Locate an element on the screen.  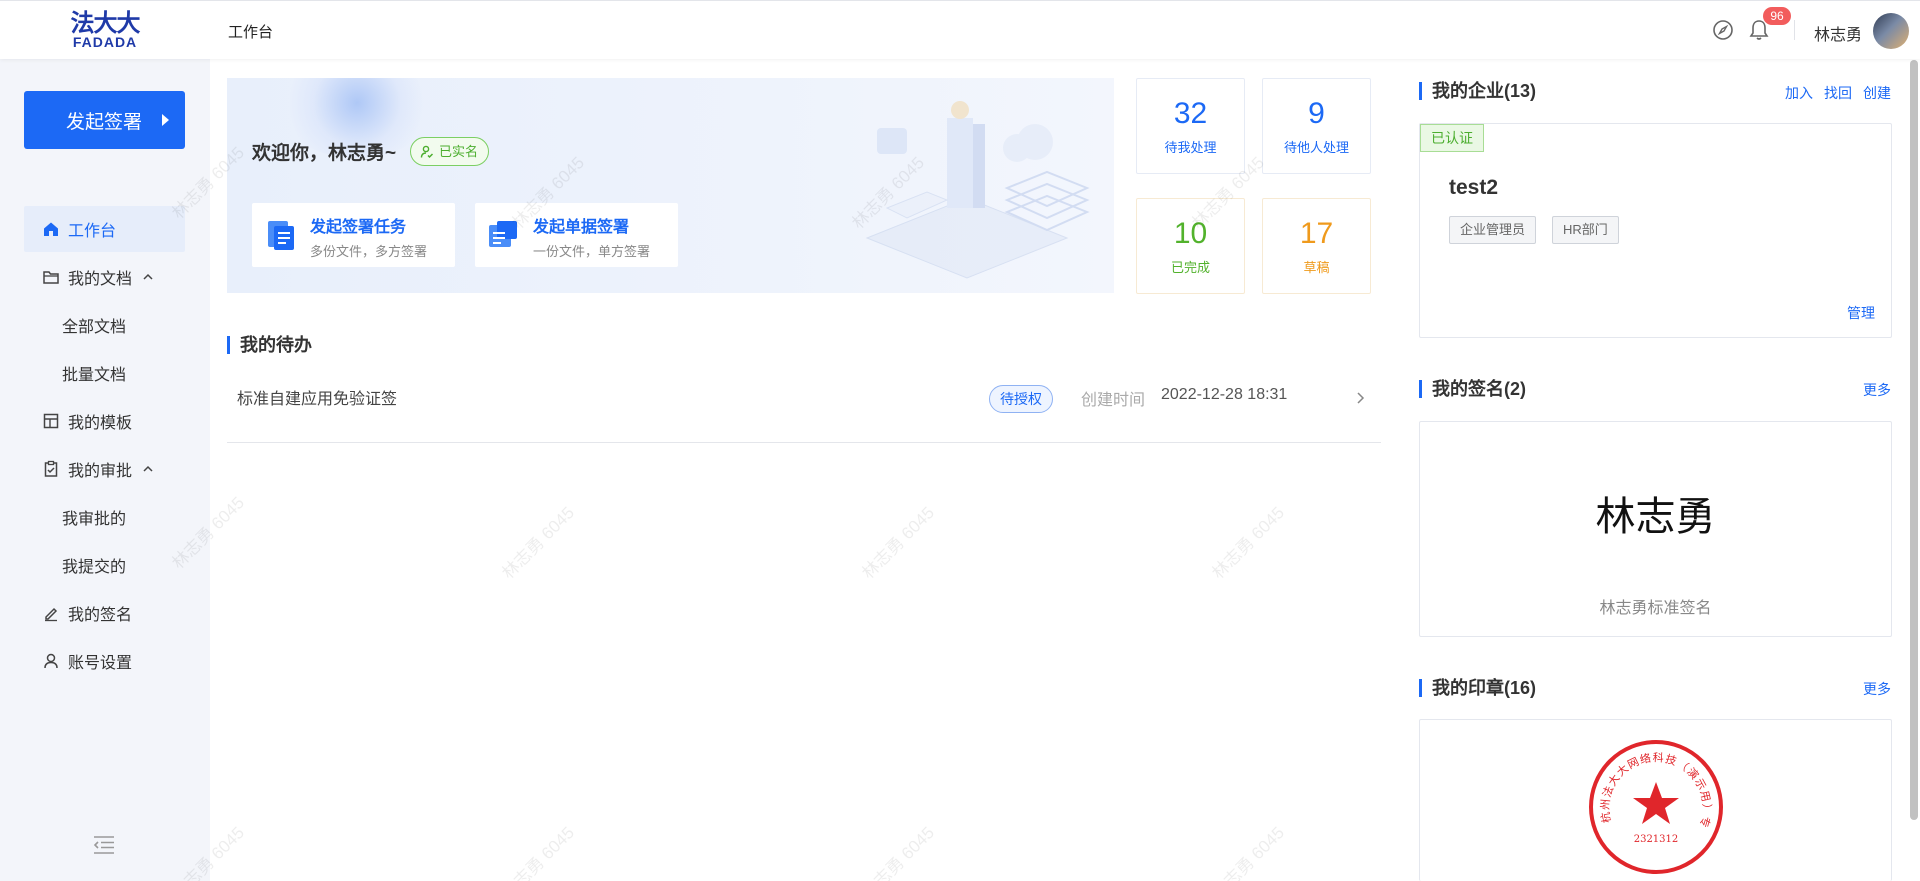
stat-pending-others: 9 待他人处理 is located at coordinates (1316, 126).